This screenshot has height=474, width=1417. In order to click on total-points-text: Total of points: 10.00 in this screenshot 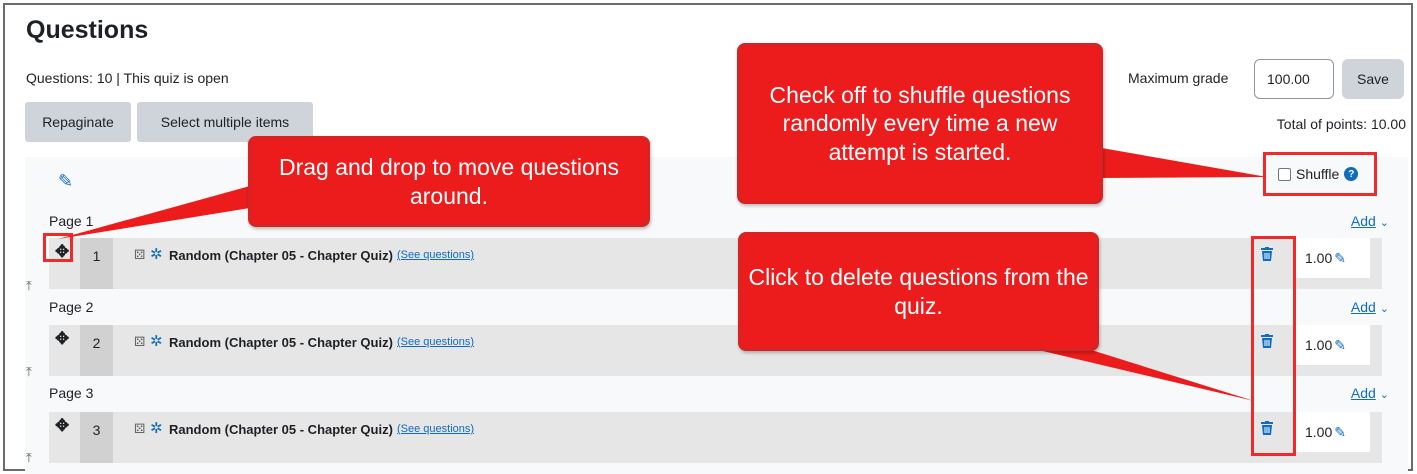, I will do `click(1341, 124)`.